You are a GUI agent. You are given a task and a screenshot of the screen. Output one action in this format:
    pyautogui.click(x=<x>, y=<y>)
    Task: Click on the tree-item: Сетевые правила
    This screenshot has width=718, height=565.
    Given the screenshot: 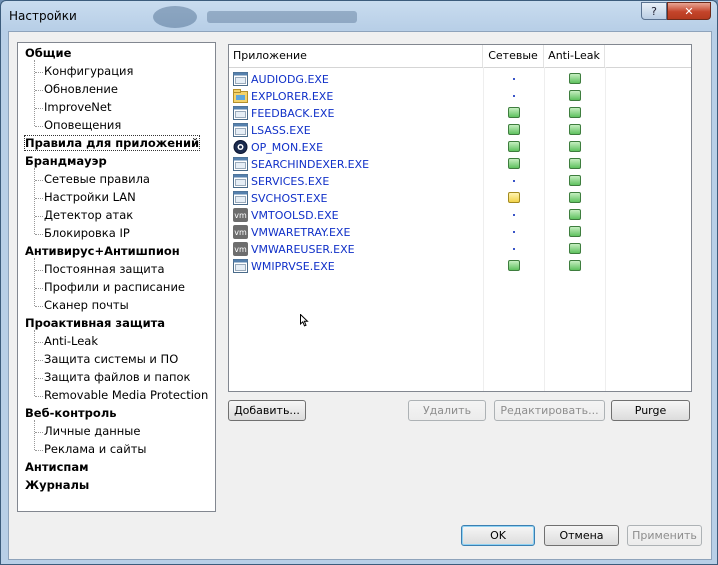 What is the action you would take?
    pyautogui.click(x=97, y=179)
    